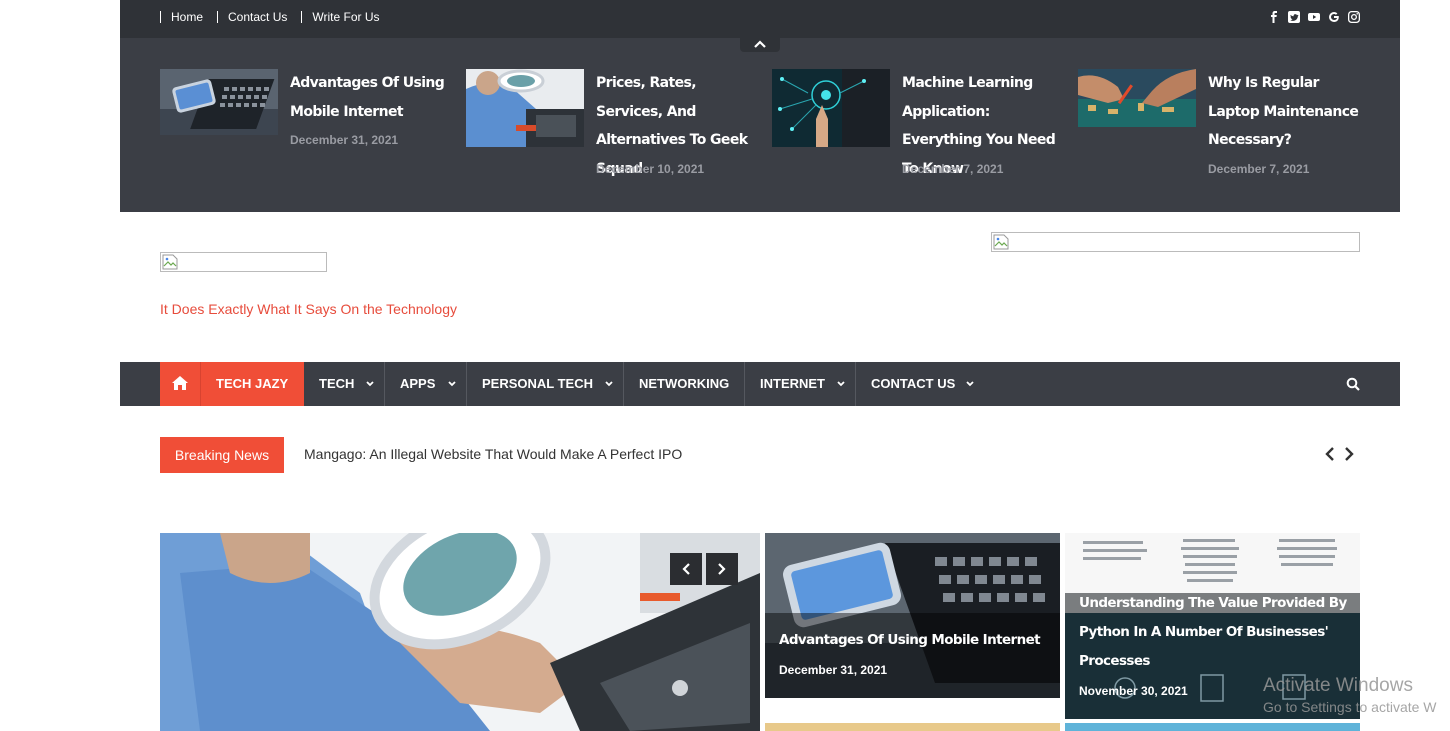  Describe the element at coordinates (1274, 16) in the screenshot. I see `facebook-icon` at that location.